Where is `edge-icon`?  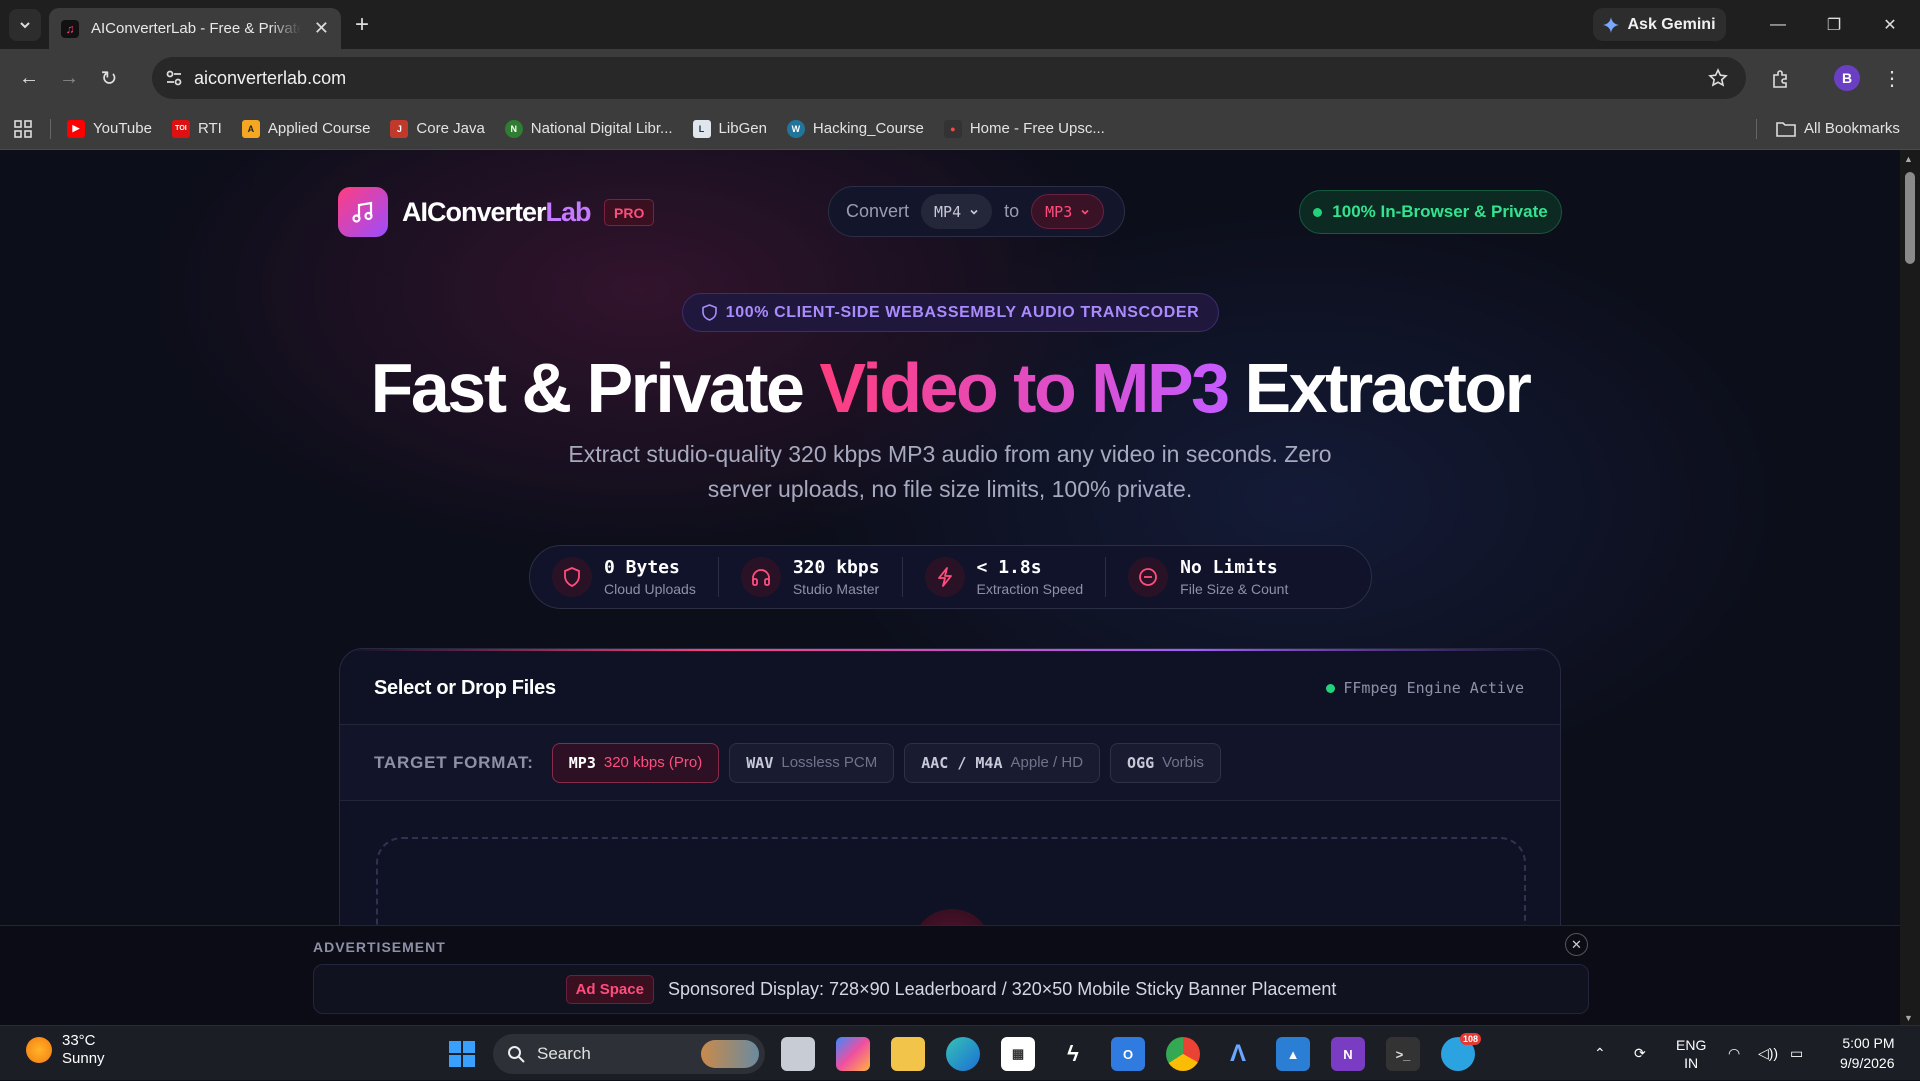
edge-icon is located at coordinates (963, 1054).